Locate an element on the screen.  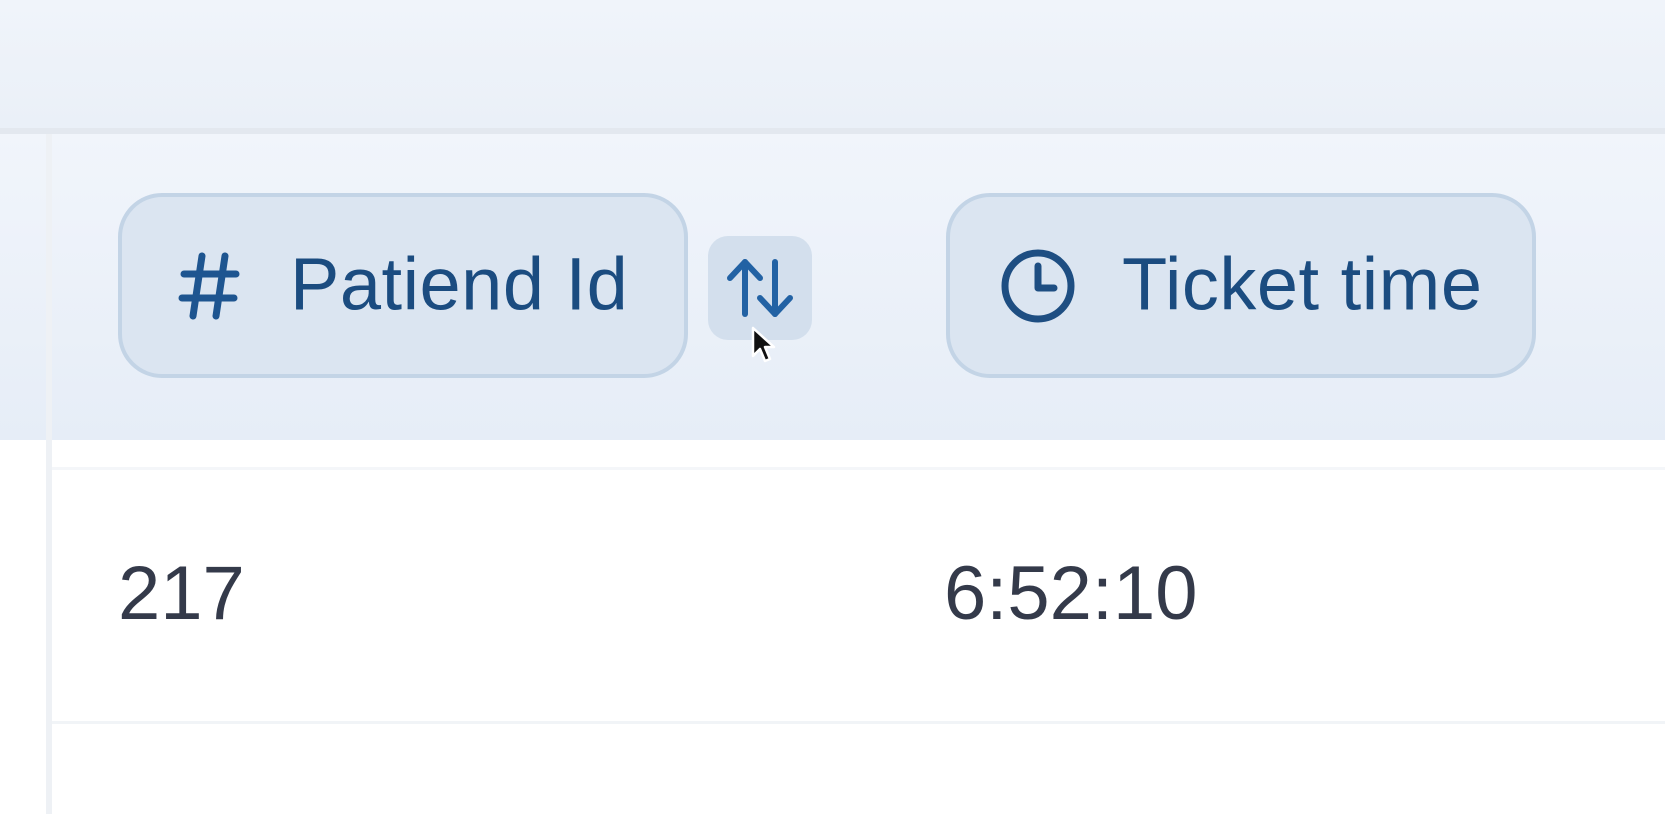
sort-button is located at coordinates (760, 288).